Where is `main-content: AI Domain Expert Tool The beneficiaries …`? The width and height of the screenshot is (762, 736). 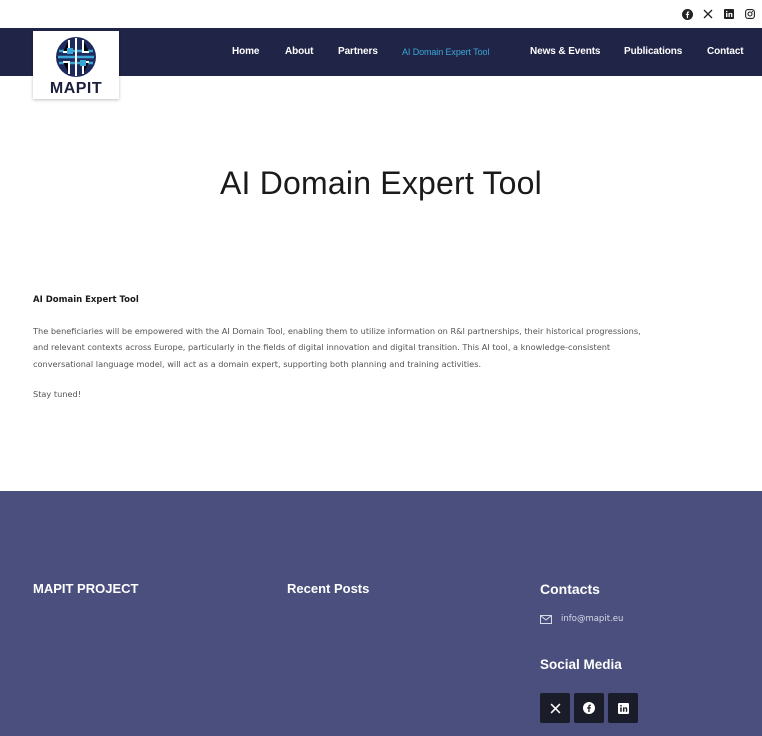 main-content: AI Domain Expert Tool The beneficiaries … is located at coordinates (388, 347).